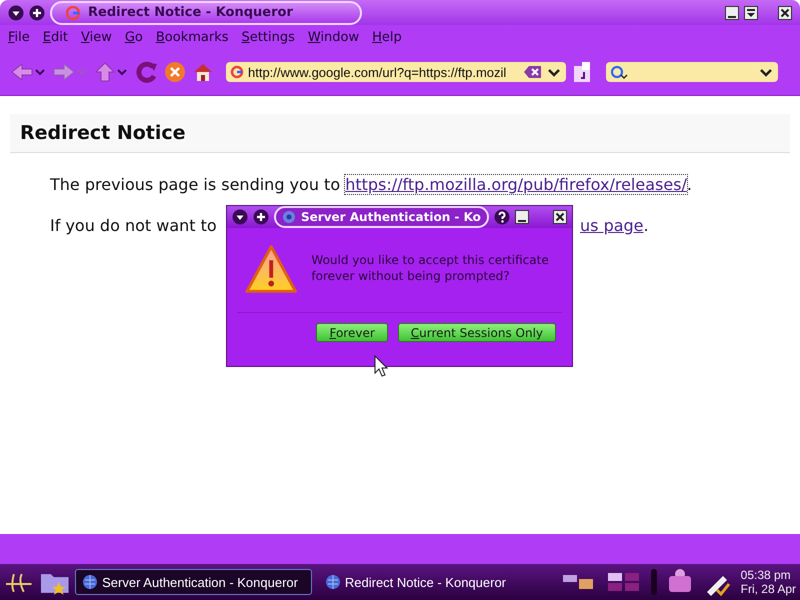 The image size is (800, 600). What do you see at coordinates (612, 225) in the screenshot?
I see `previous-page-link: us page` at bounding box center [612, 225].